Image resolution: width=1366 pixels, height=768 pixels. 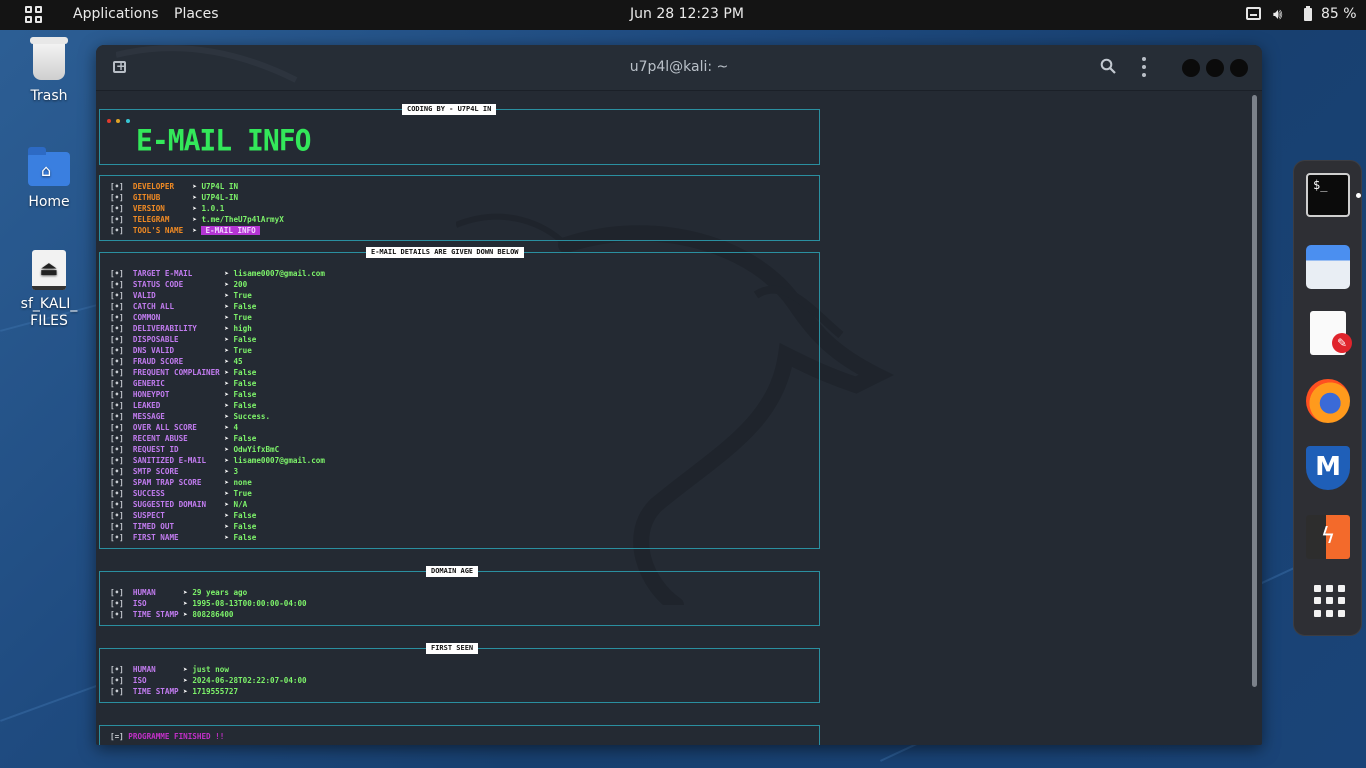 What do you see at coordinates (181, 328) in the screenshot?
I see `detail-row: [•] DELIVERABILITY ➤ high` at bounding box center [181, 328].